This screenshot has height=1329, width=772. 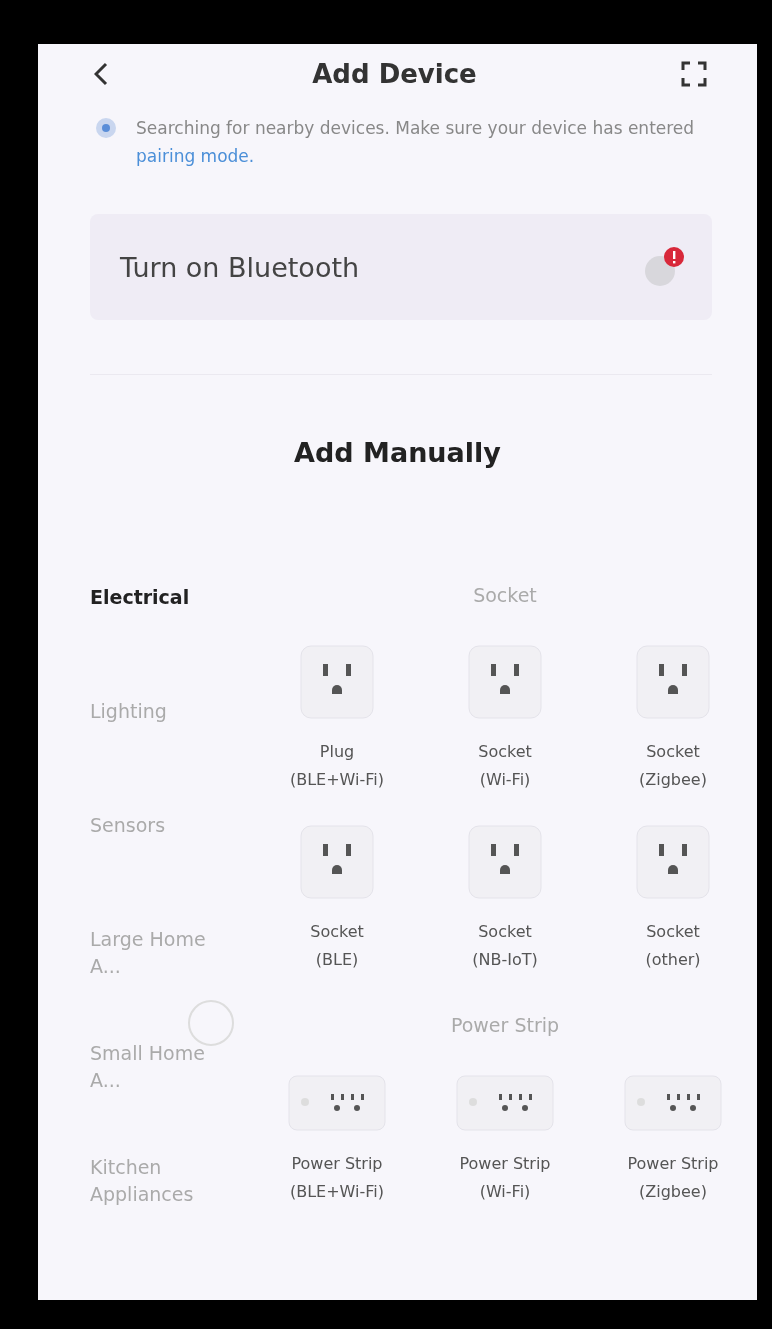 I want to click on section-title: Add Manually, so click(x=397, y=452).